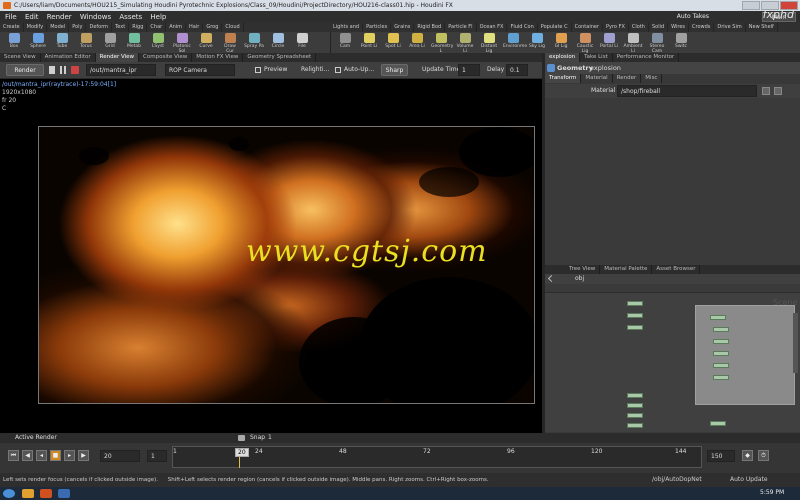 This screenshot has width=800, height=500. I want to click on sharp-button: Sharp, so click(394, 70).